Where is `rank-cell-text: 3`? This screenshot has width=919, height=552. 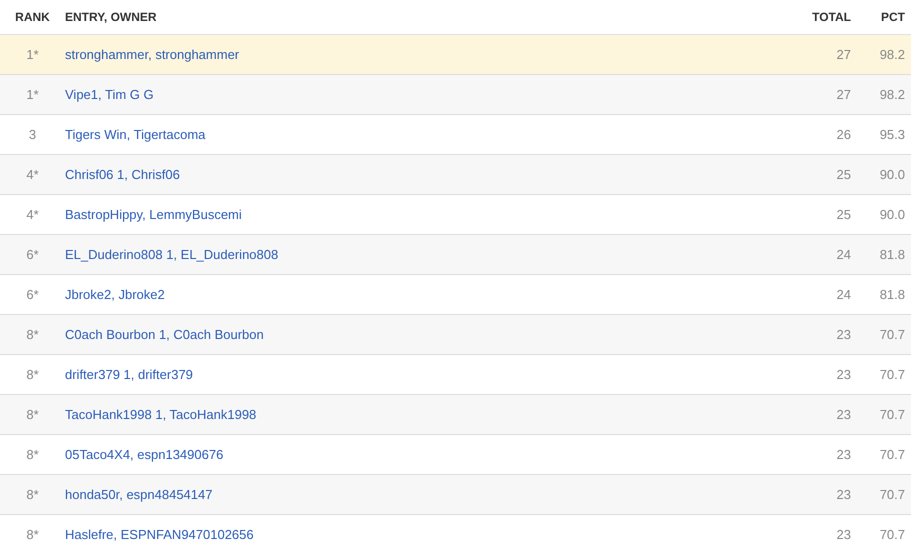 rank-cell-text: 3 is located at coordinates (33, 135).